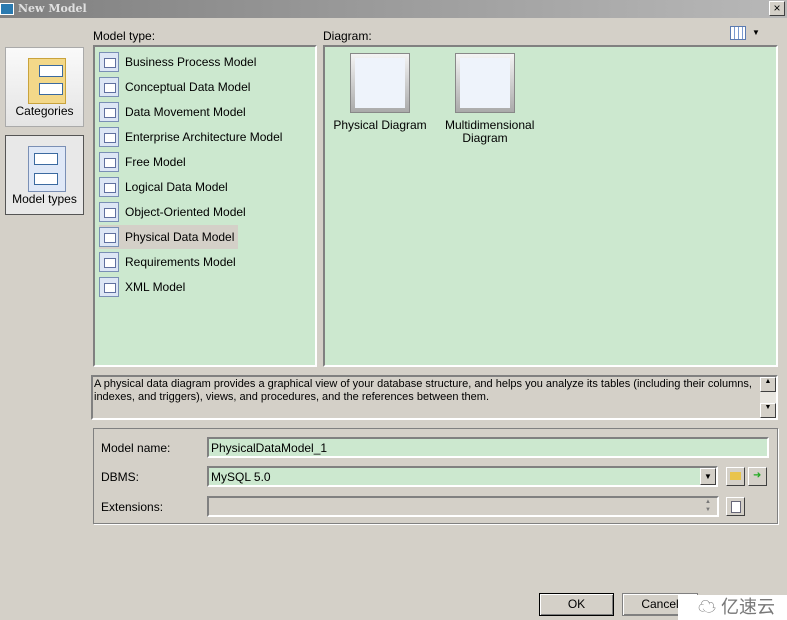 This screenshot has width=787, height=620. Describe the element at coordinates (136, 448) in the screenshot. I see `model-name-label: Model name:` at that location.